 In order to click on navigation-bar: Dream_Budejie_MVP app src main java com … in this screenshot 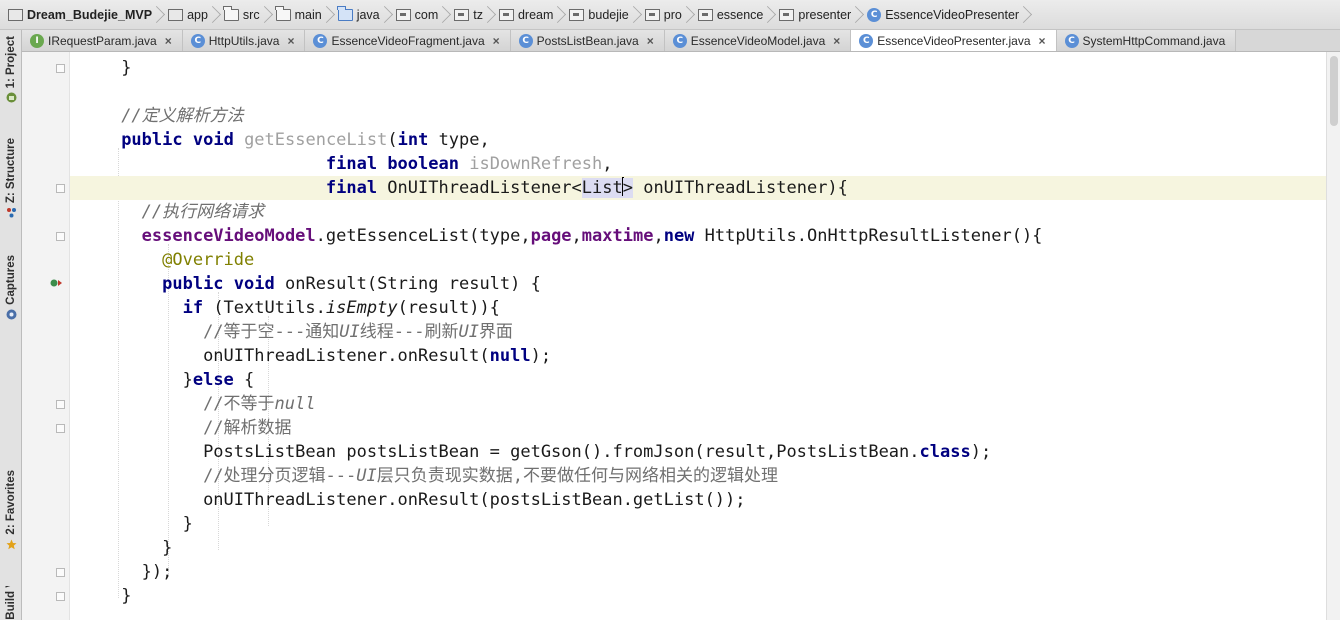, I will do `click(670, 15)`.